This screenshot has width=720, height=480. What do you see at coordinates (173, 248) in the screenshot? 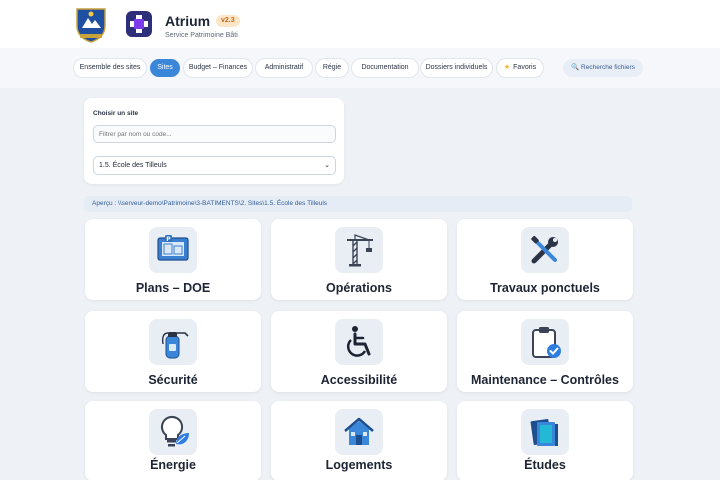
I see `blueprint-icon: P` at bounding box center [173, 248].